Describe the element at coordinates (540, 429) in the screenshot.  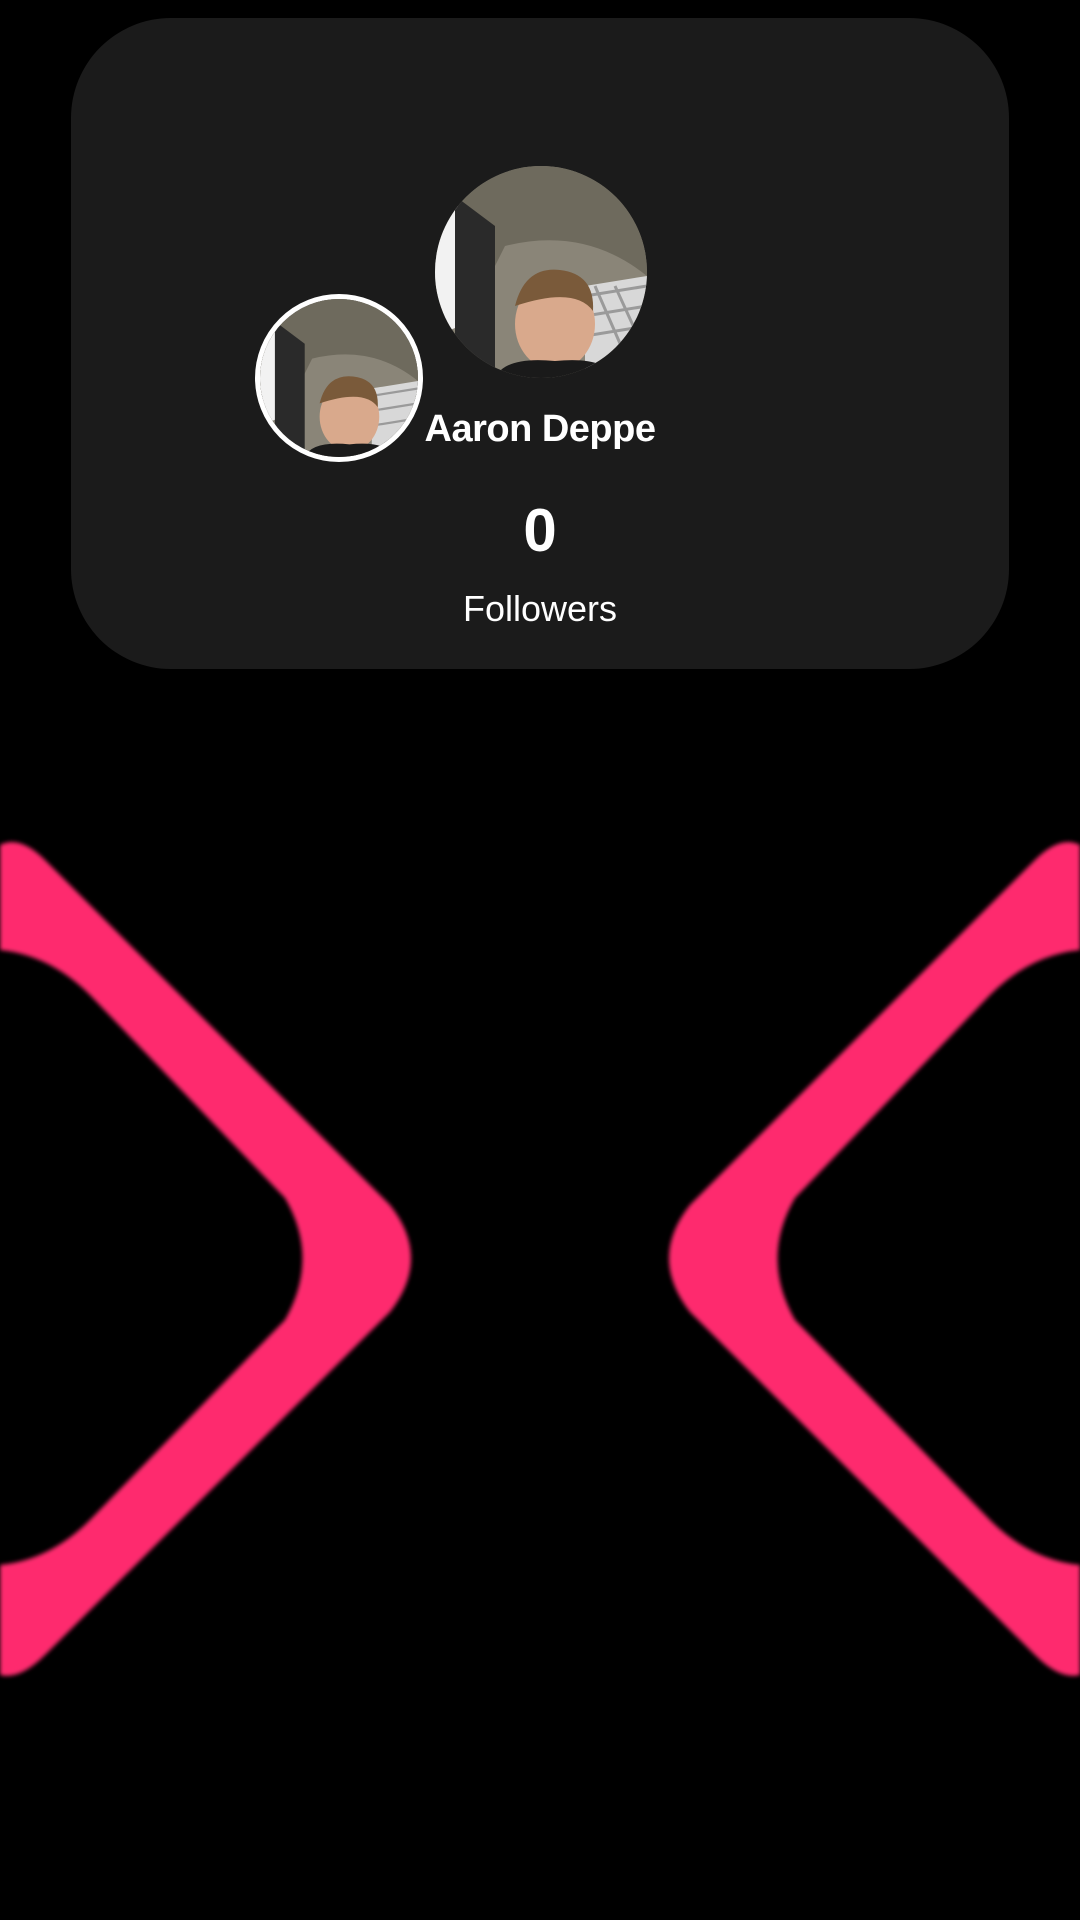
I see `profile-display-name: Aaron Deppe` at that location.